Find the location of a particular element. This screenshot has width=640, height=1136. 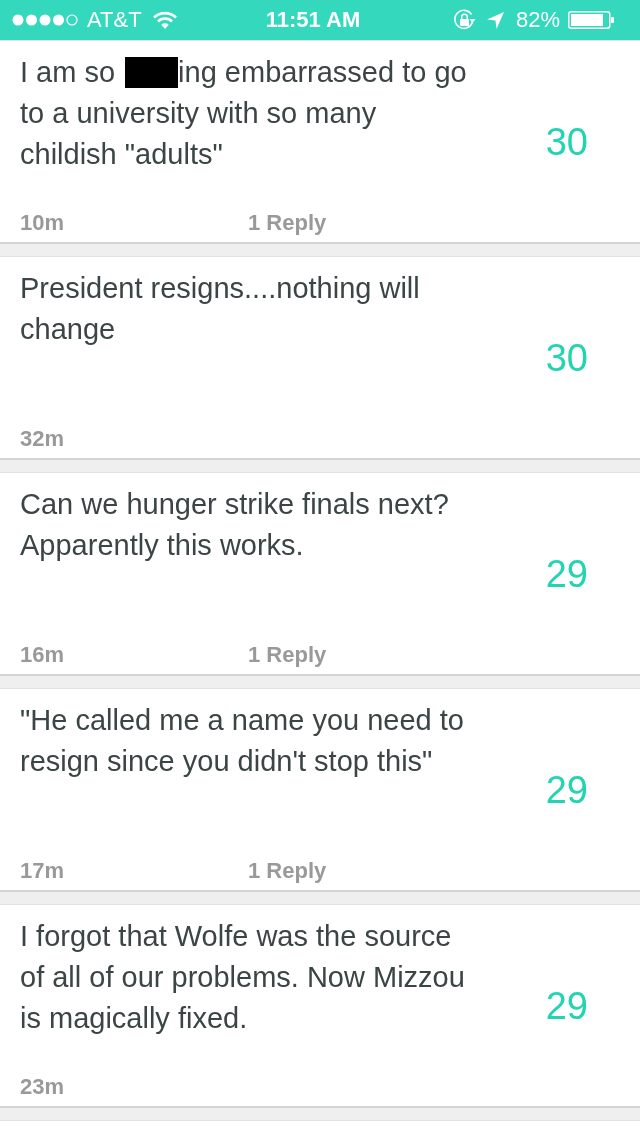

redaction-bar is located at coordinates (152, 72).